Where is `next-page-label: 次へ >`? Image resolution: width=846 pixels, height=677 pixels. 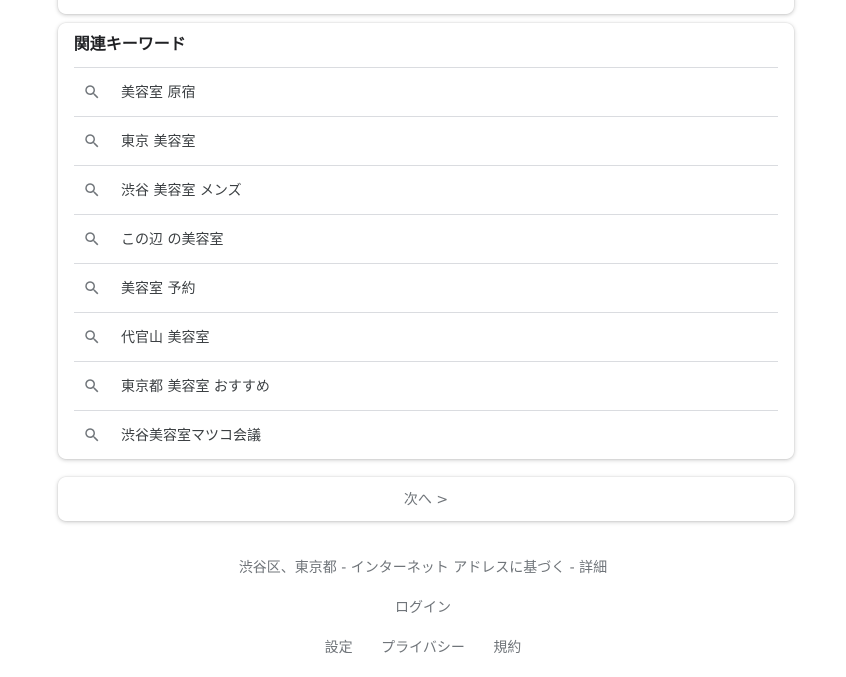
next-page-label: 次へ > is located at coordinates (426, 500).